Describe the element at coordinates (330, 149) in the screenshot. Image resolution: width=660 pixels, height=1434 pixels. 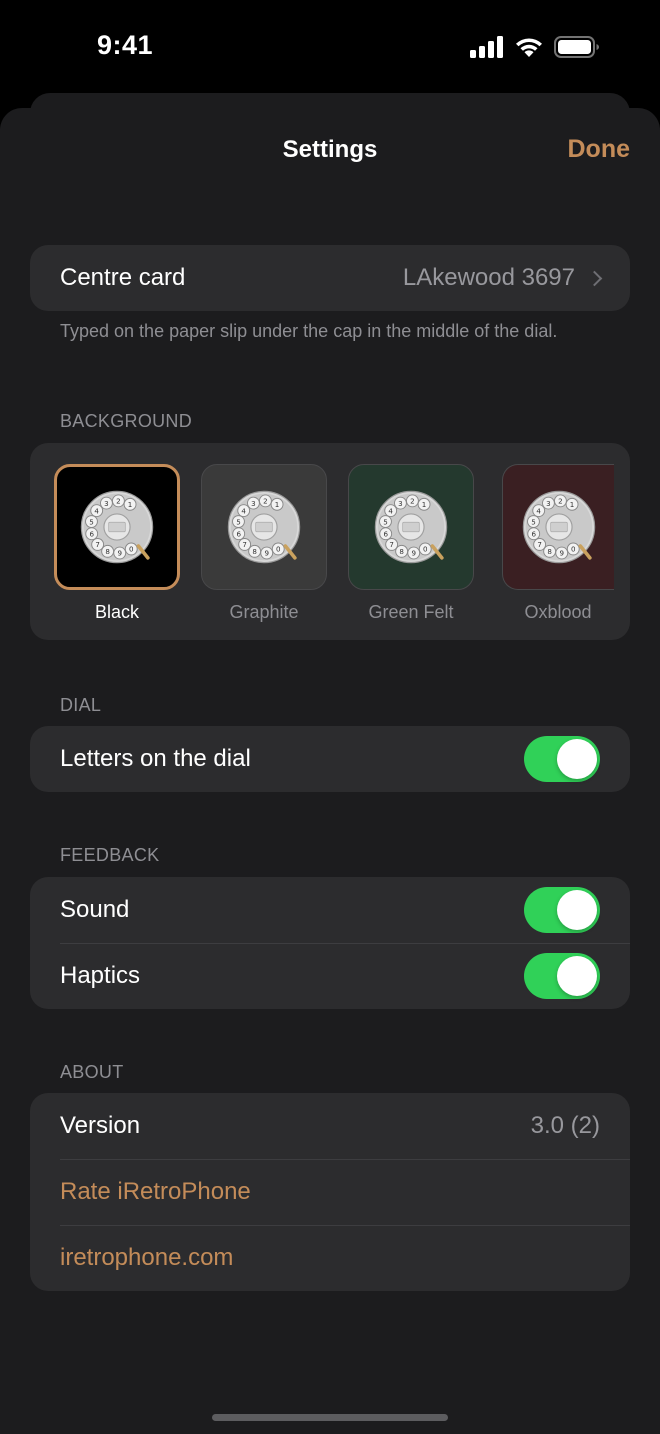
I see `page-title: Settings` at that location.